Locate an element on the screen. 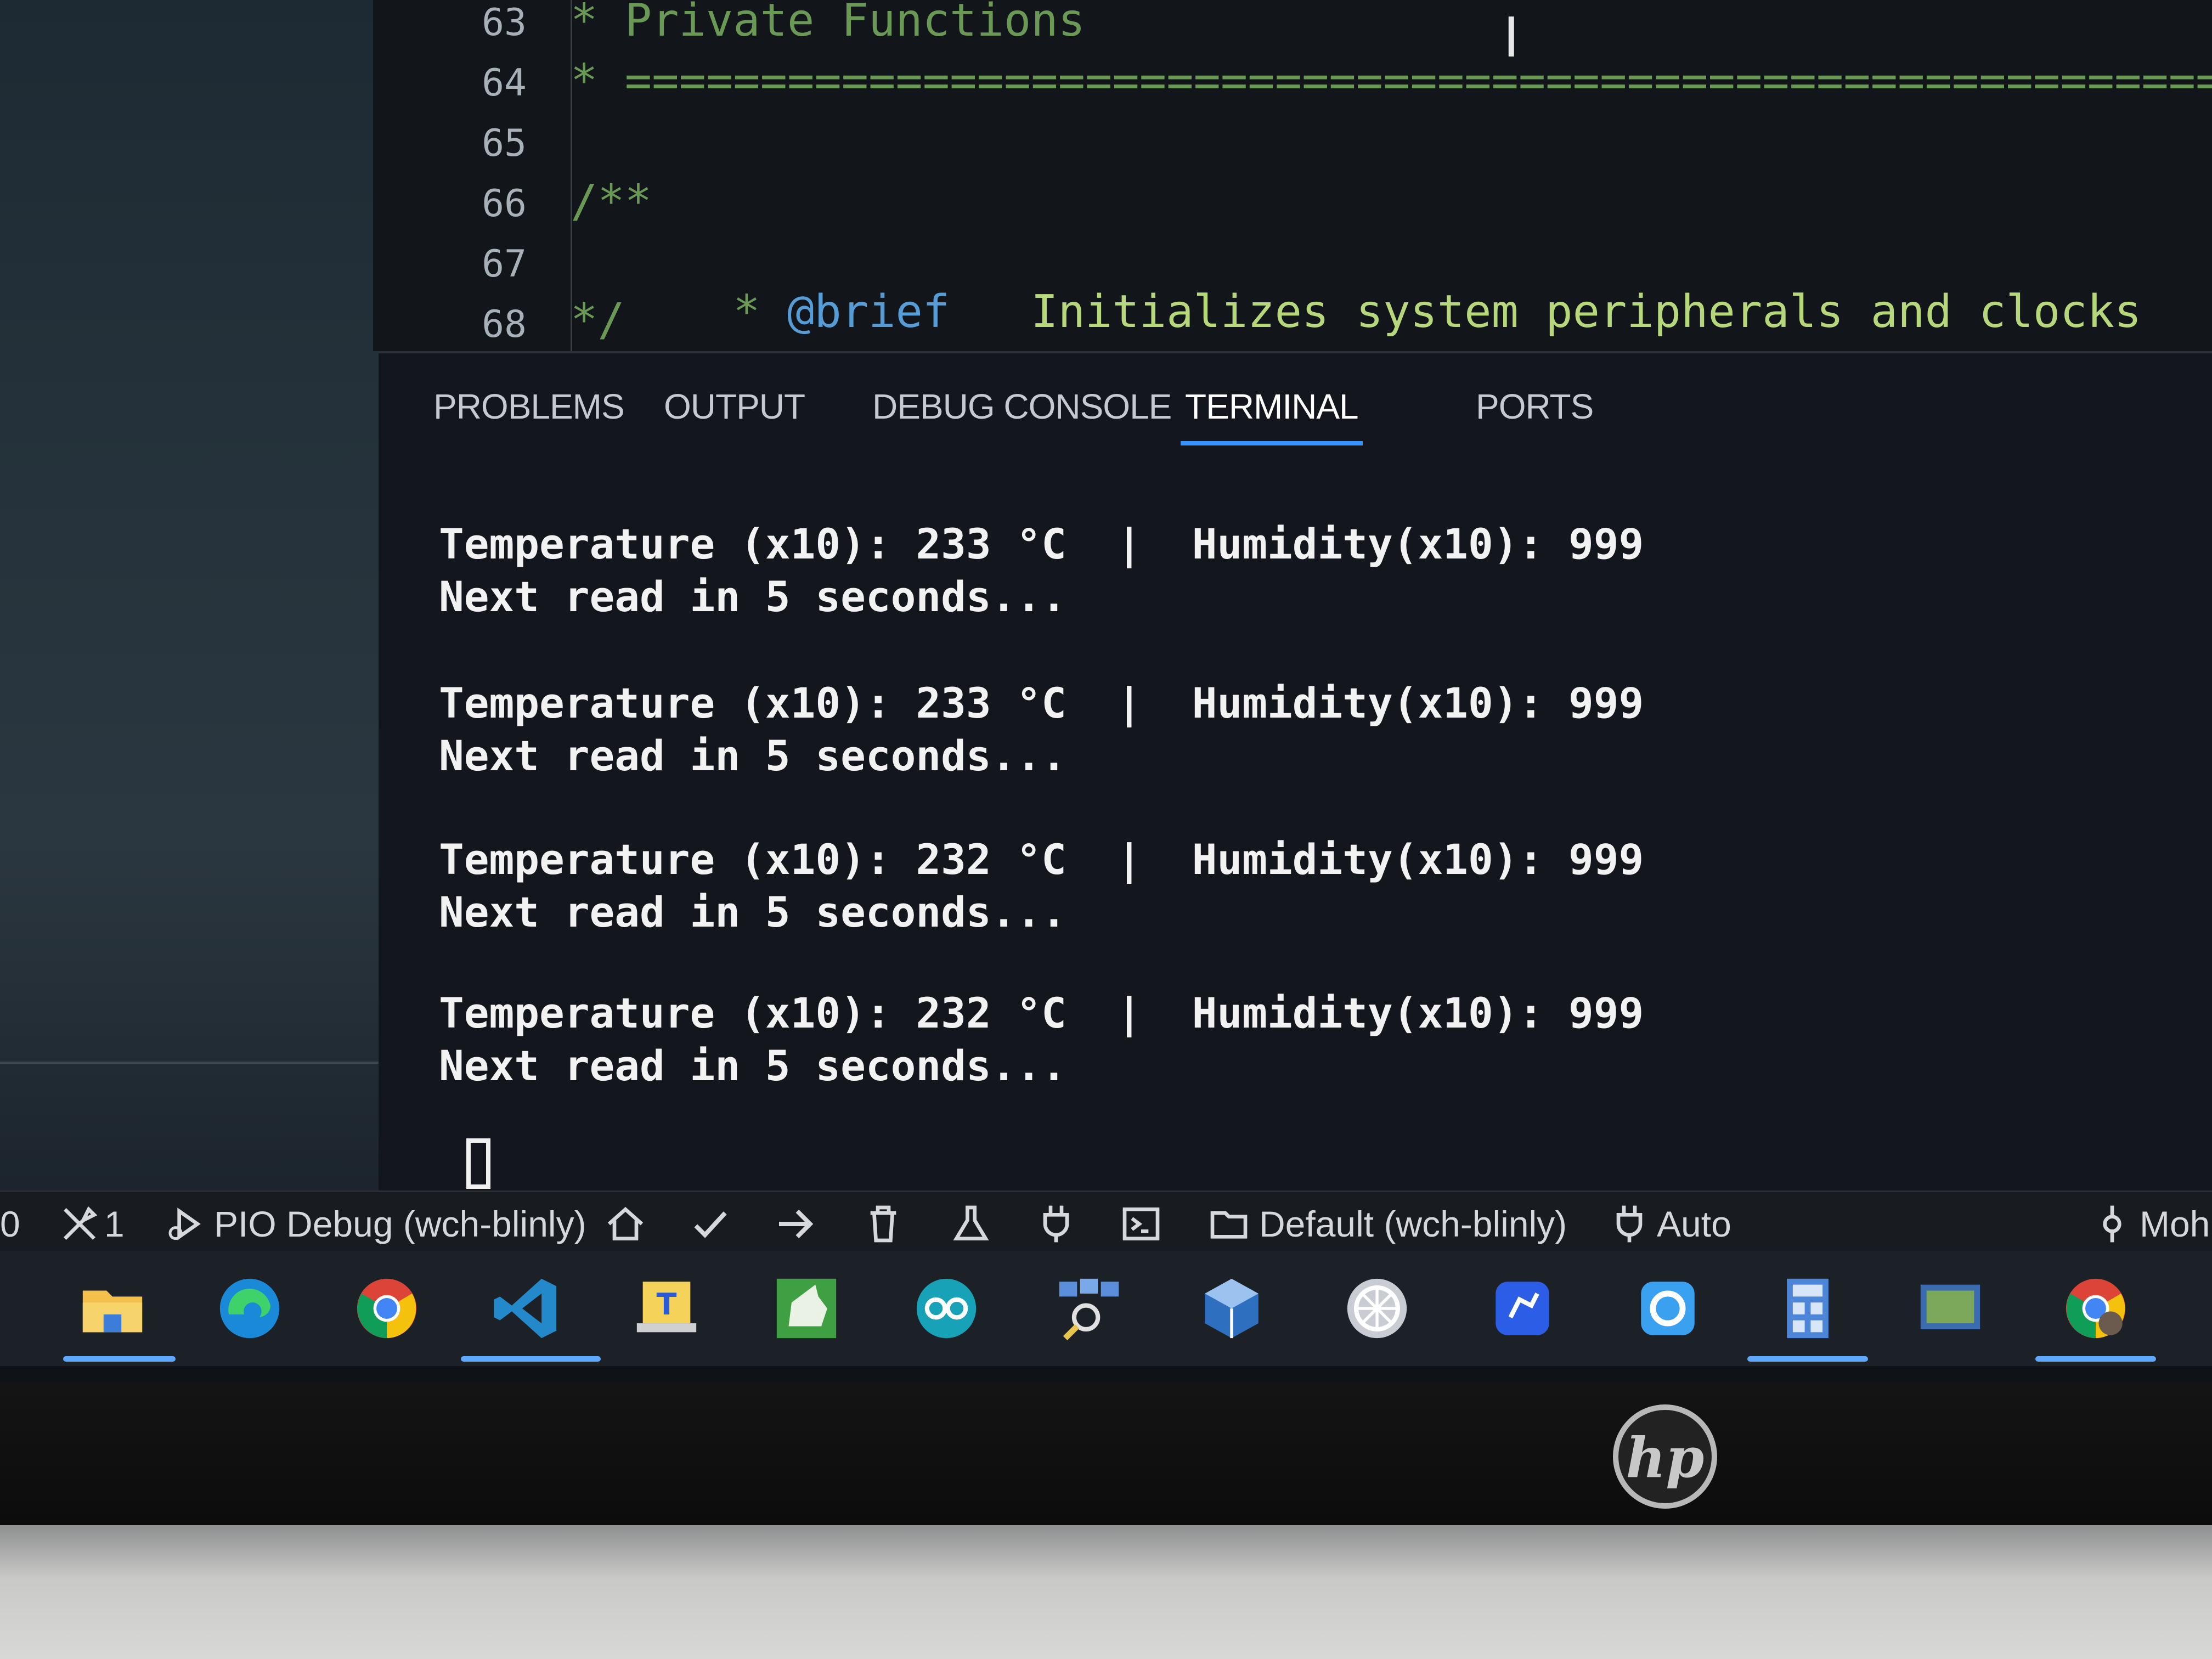  sidebar is located at coordinates (192, 601).